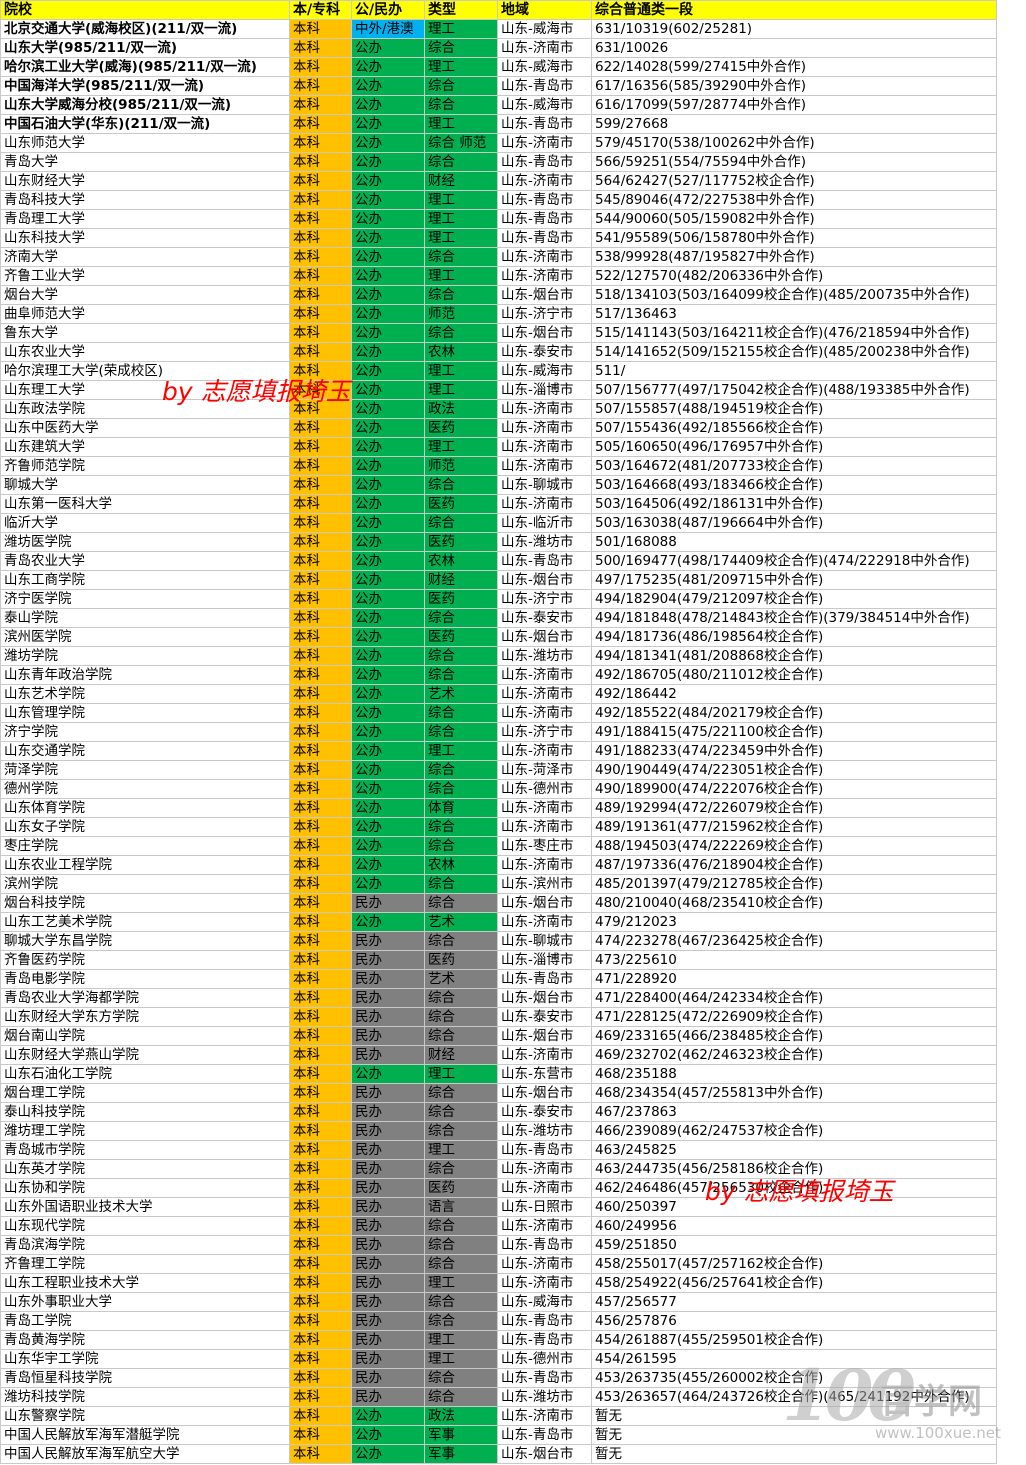 This screenshot has width=1026, height=1465. What do you see at coordinates (145, 922) in the screenshot?
I see `cell-school: 山东工艺美术学院` at bounding box center [145, 922].